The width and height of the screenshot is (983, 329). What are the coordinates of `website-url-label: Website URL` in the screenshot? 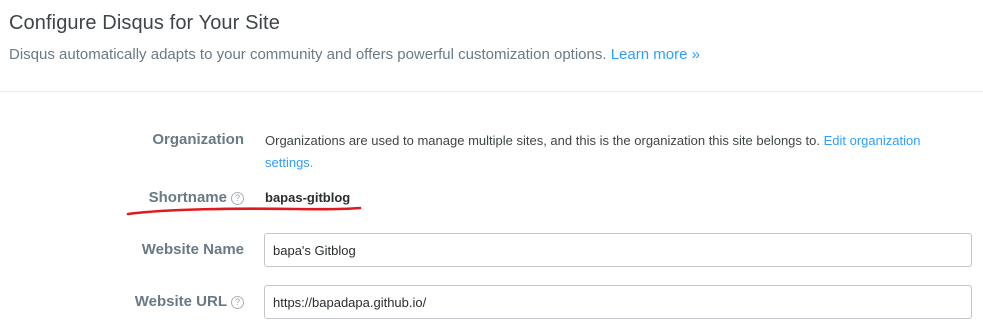 It's located at (180, 301).